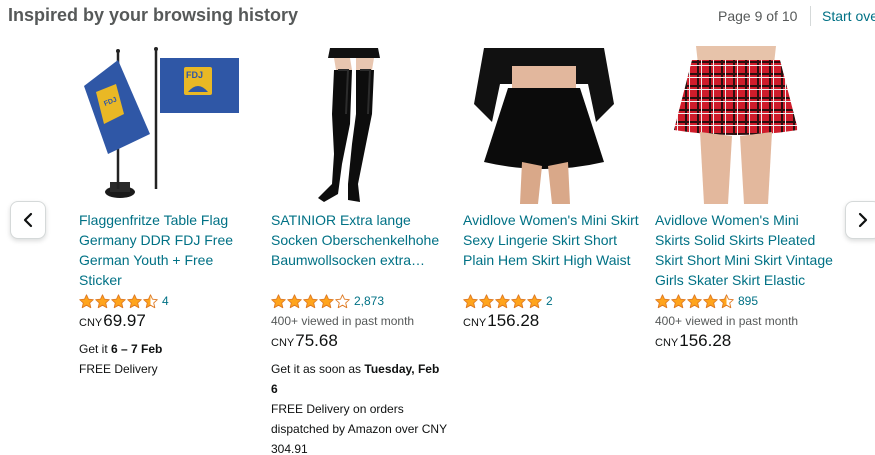 The image size is (875, 455). What do you see at coordinates (194, 75) in the screenshot?
I see `svg-text: FDJ` at bounding box center [194, 75].